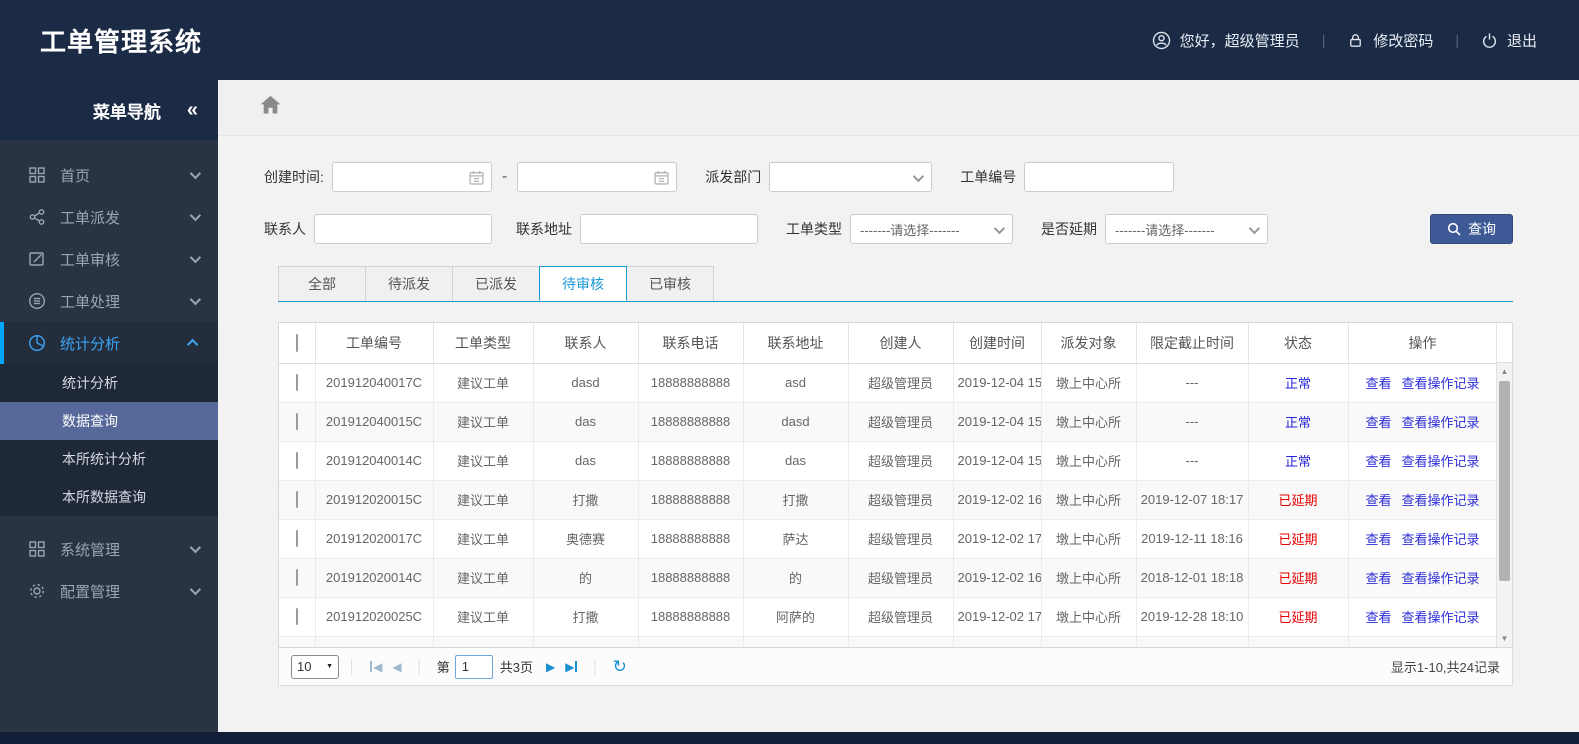 Image resolution: width=1579 pixels, height=744 pixels. I want to click on cell-actions: 查看 查看操作记录, so click(1423, 539).